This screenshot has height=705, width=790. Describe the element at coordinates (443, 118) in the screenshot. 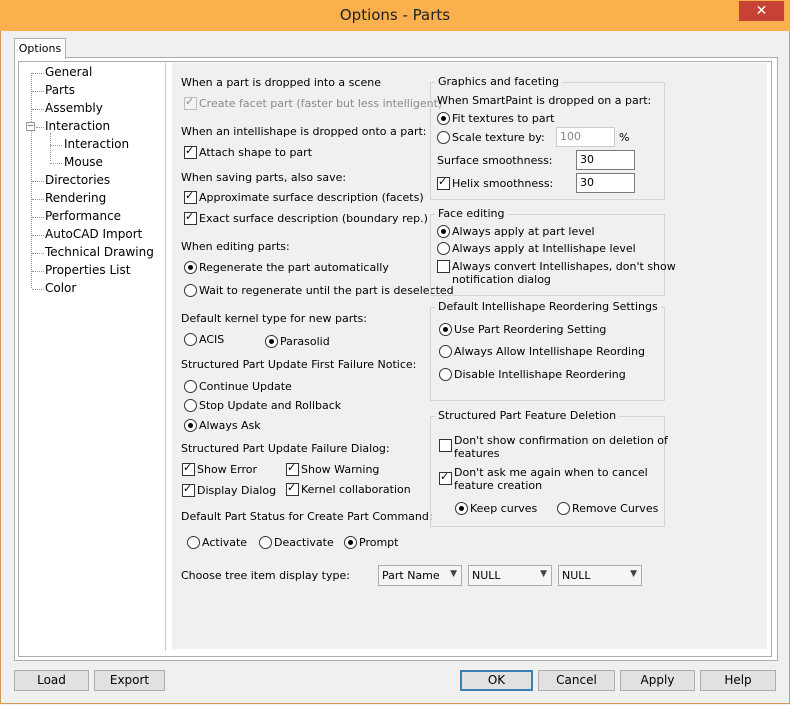

I see `fit-textures-radio` at that location.